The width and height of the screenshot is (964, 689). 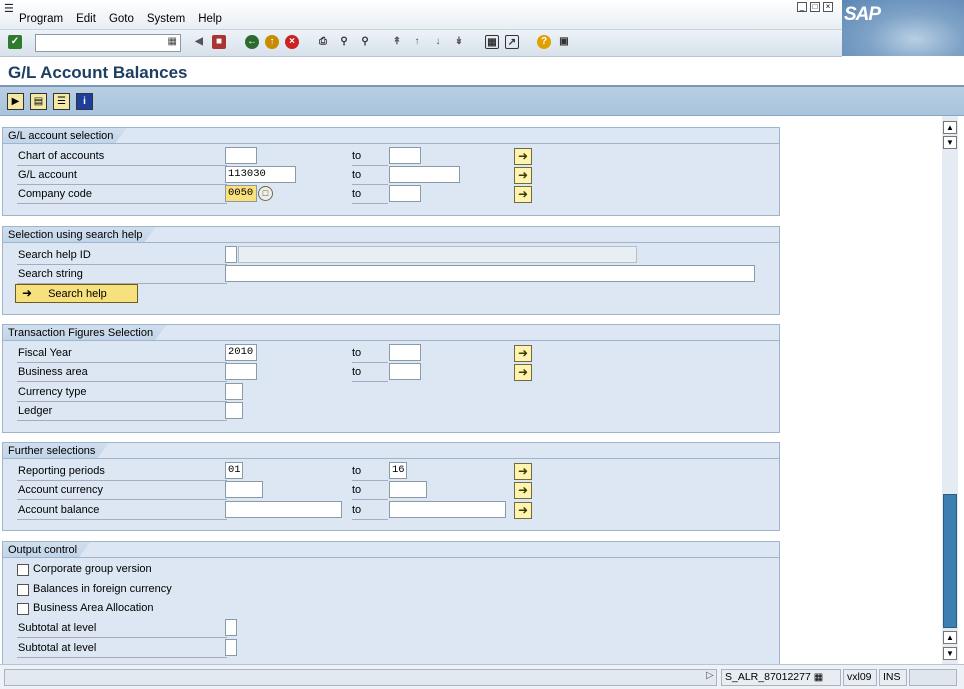 What do you see at coordinates (512, 42) in the screenshot?
I see `shortcut-icon: ↗` at bounding box center [512, 42].